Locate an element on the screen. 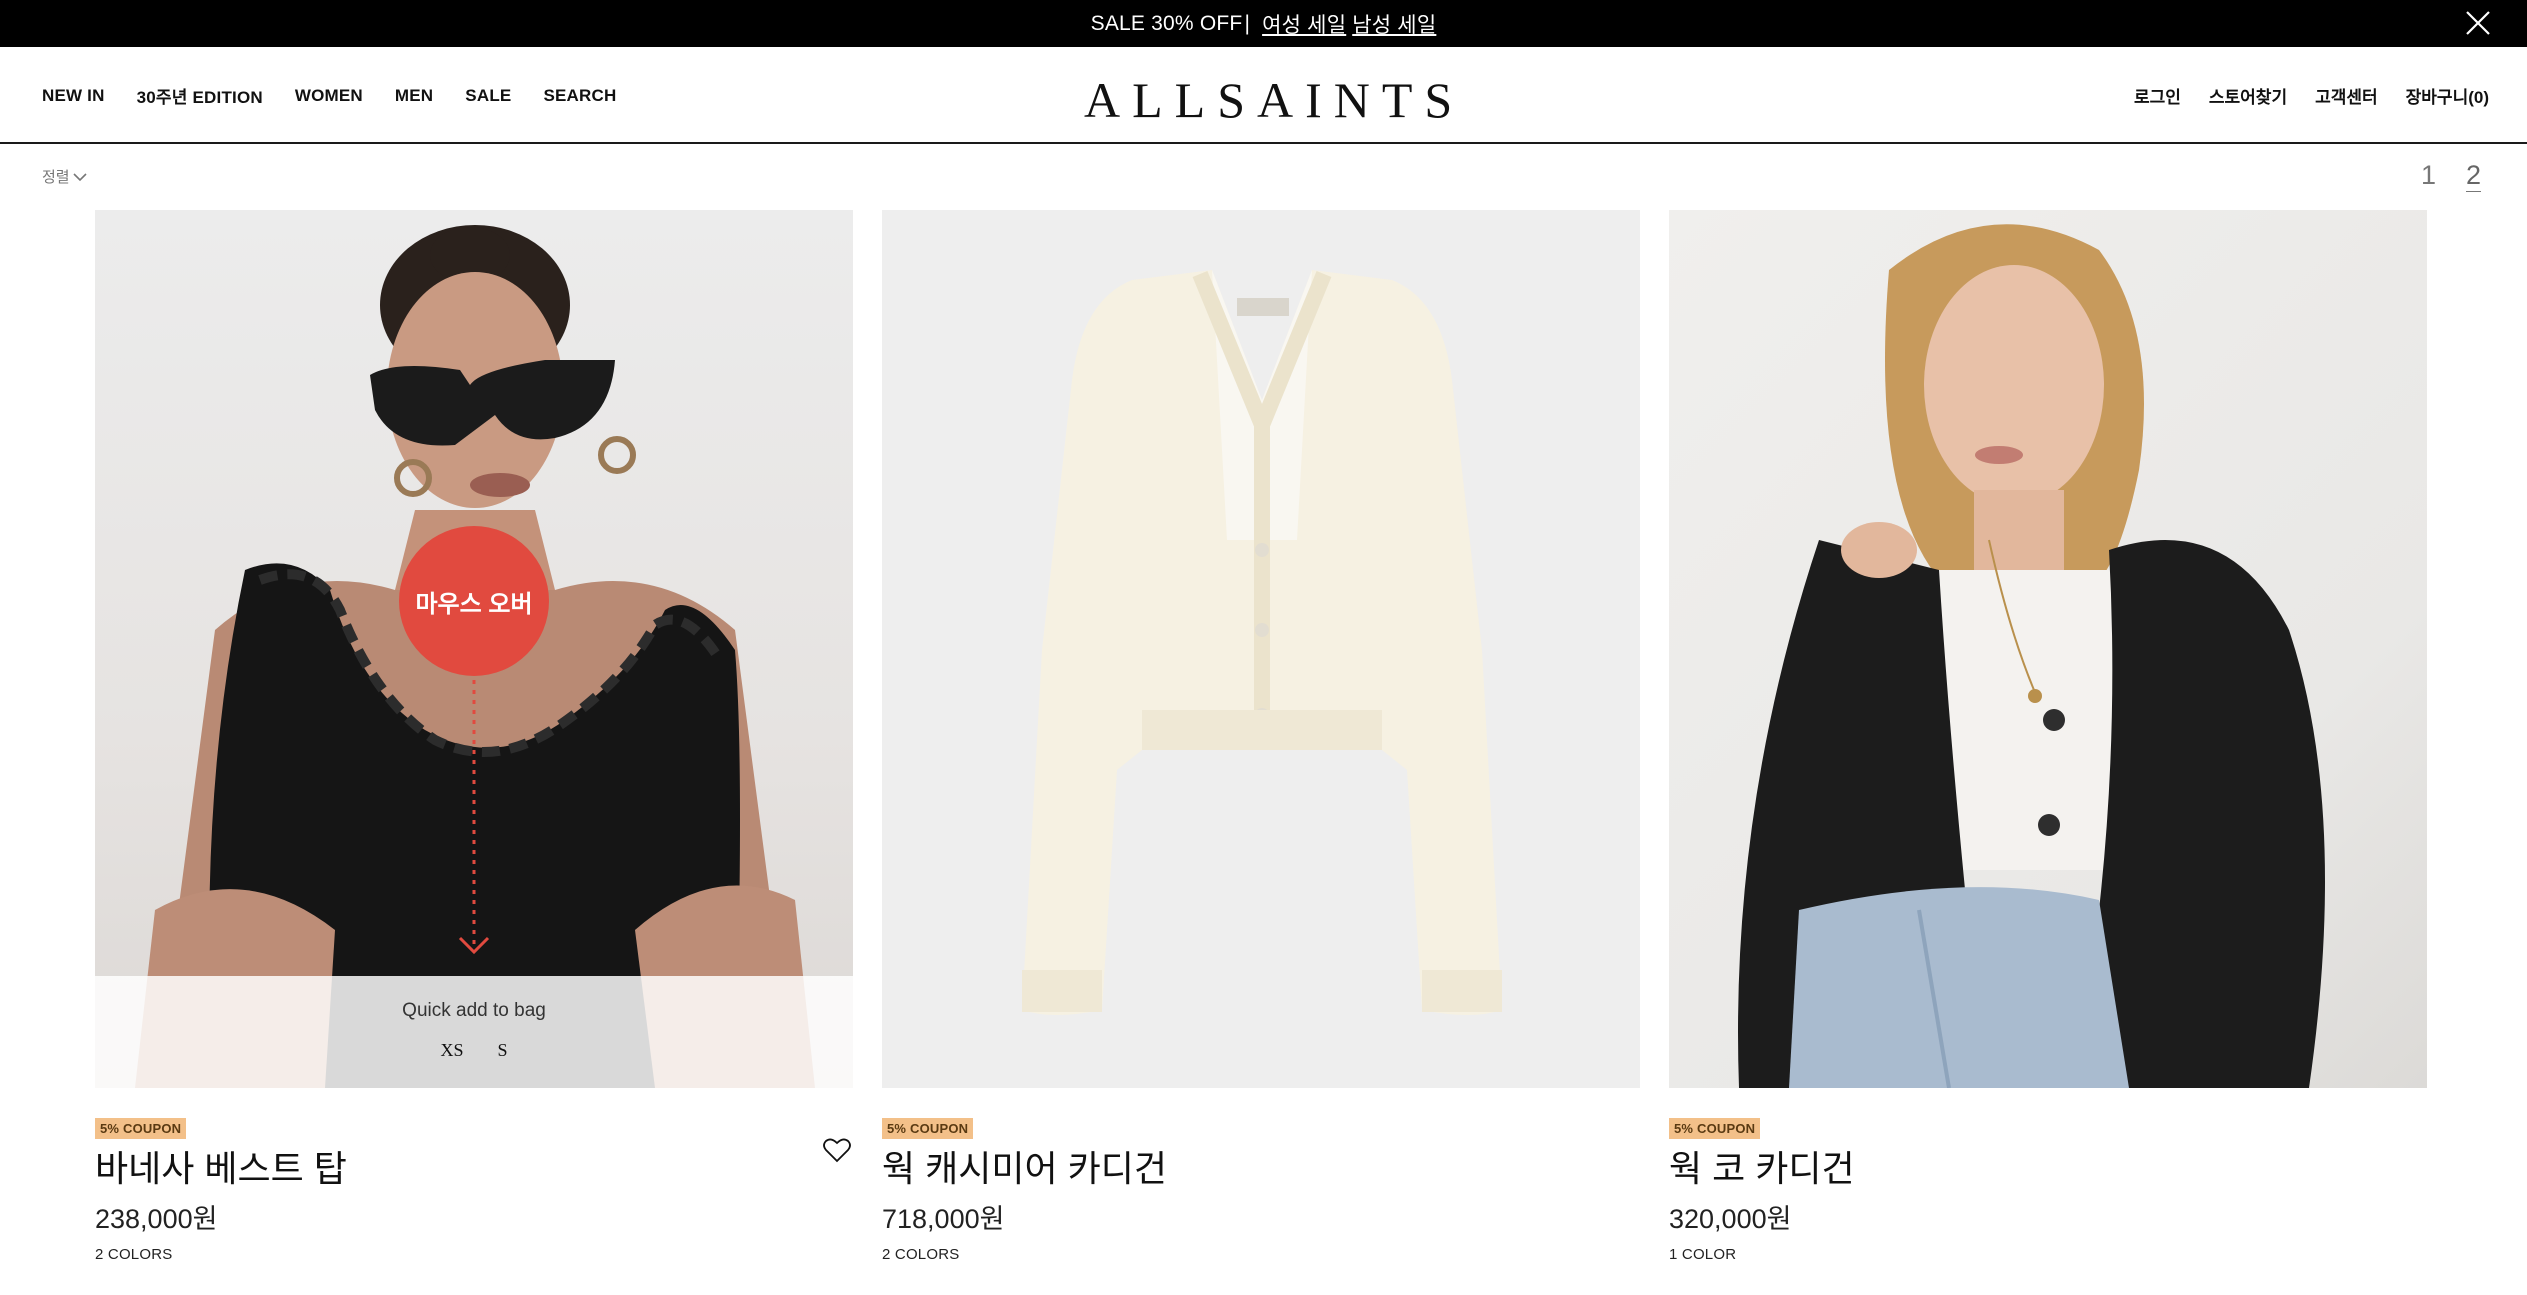 This screenshot has width=2527, height=1295. heart-icon is located at coordinates (837, 1150).